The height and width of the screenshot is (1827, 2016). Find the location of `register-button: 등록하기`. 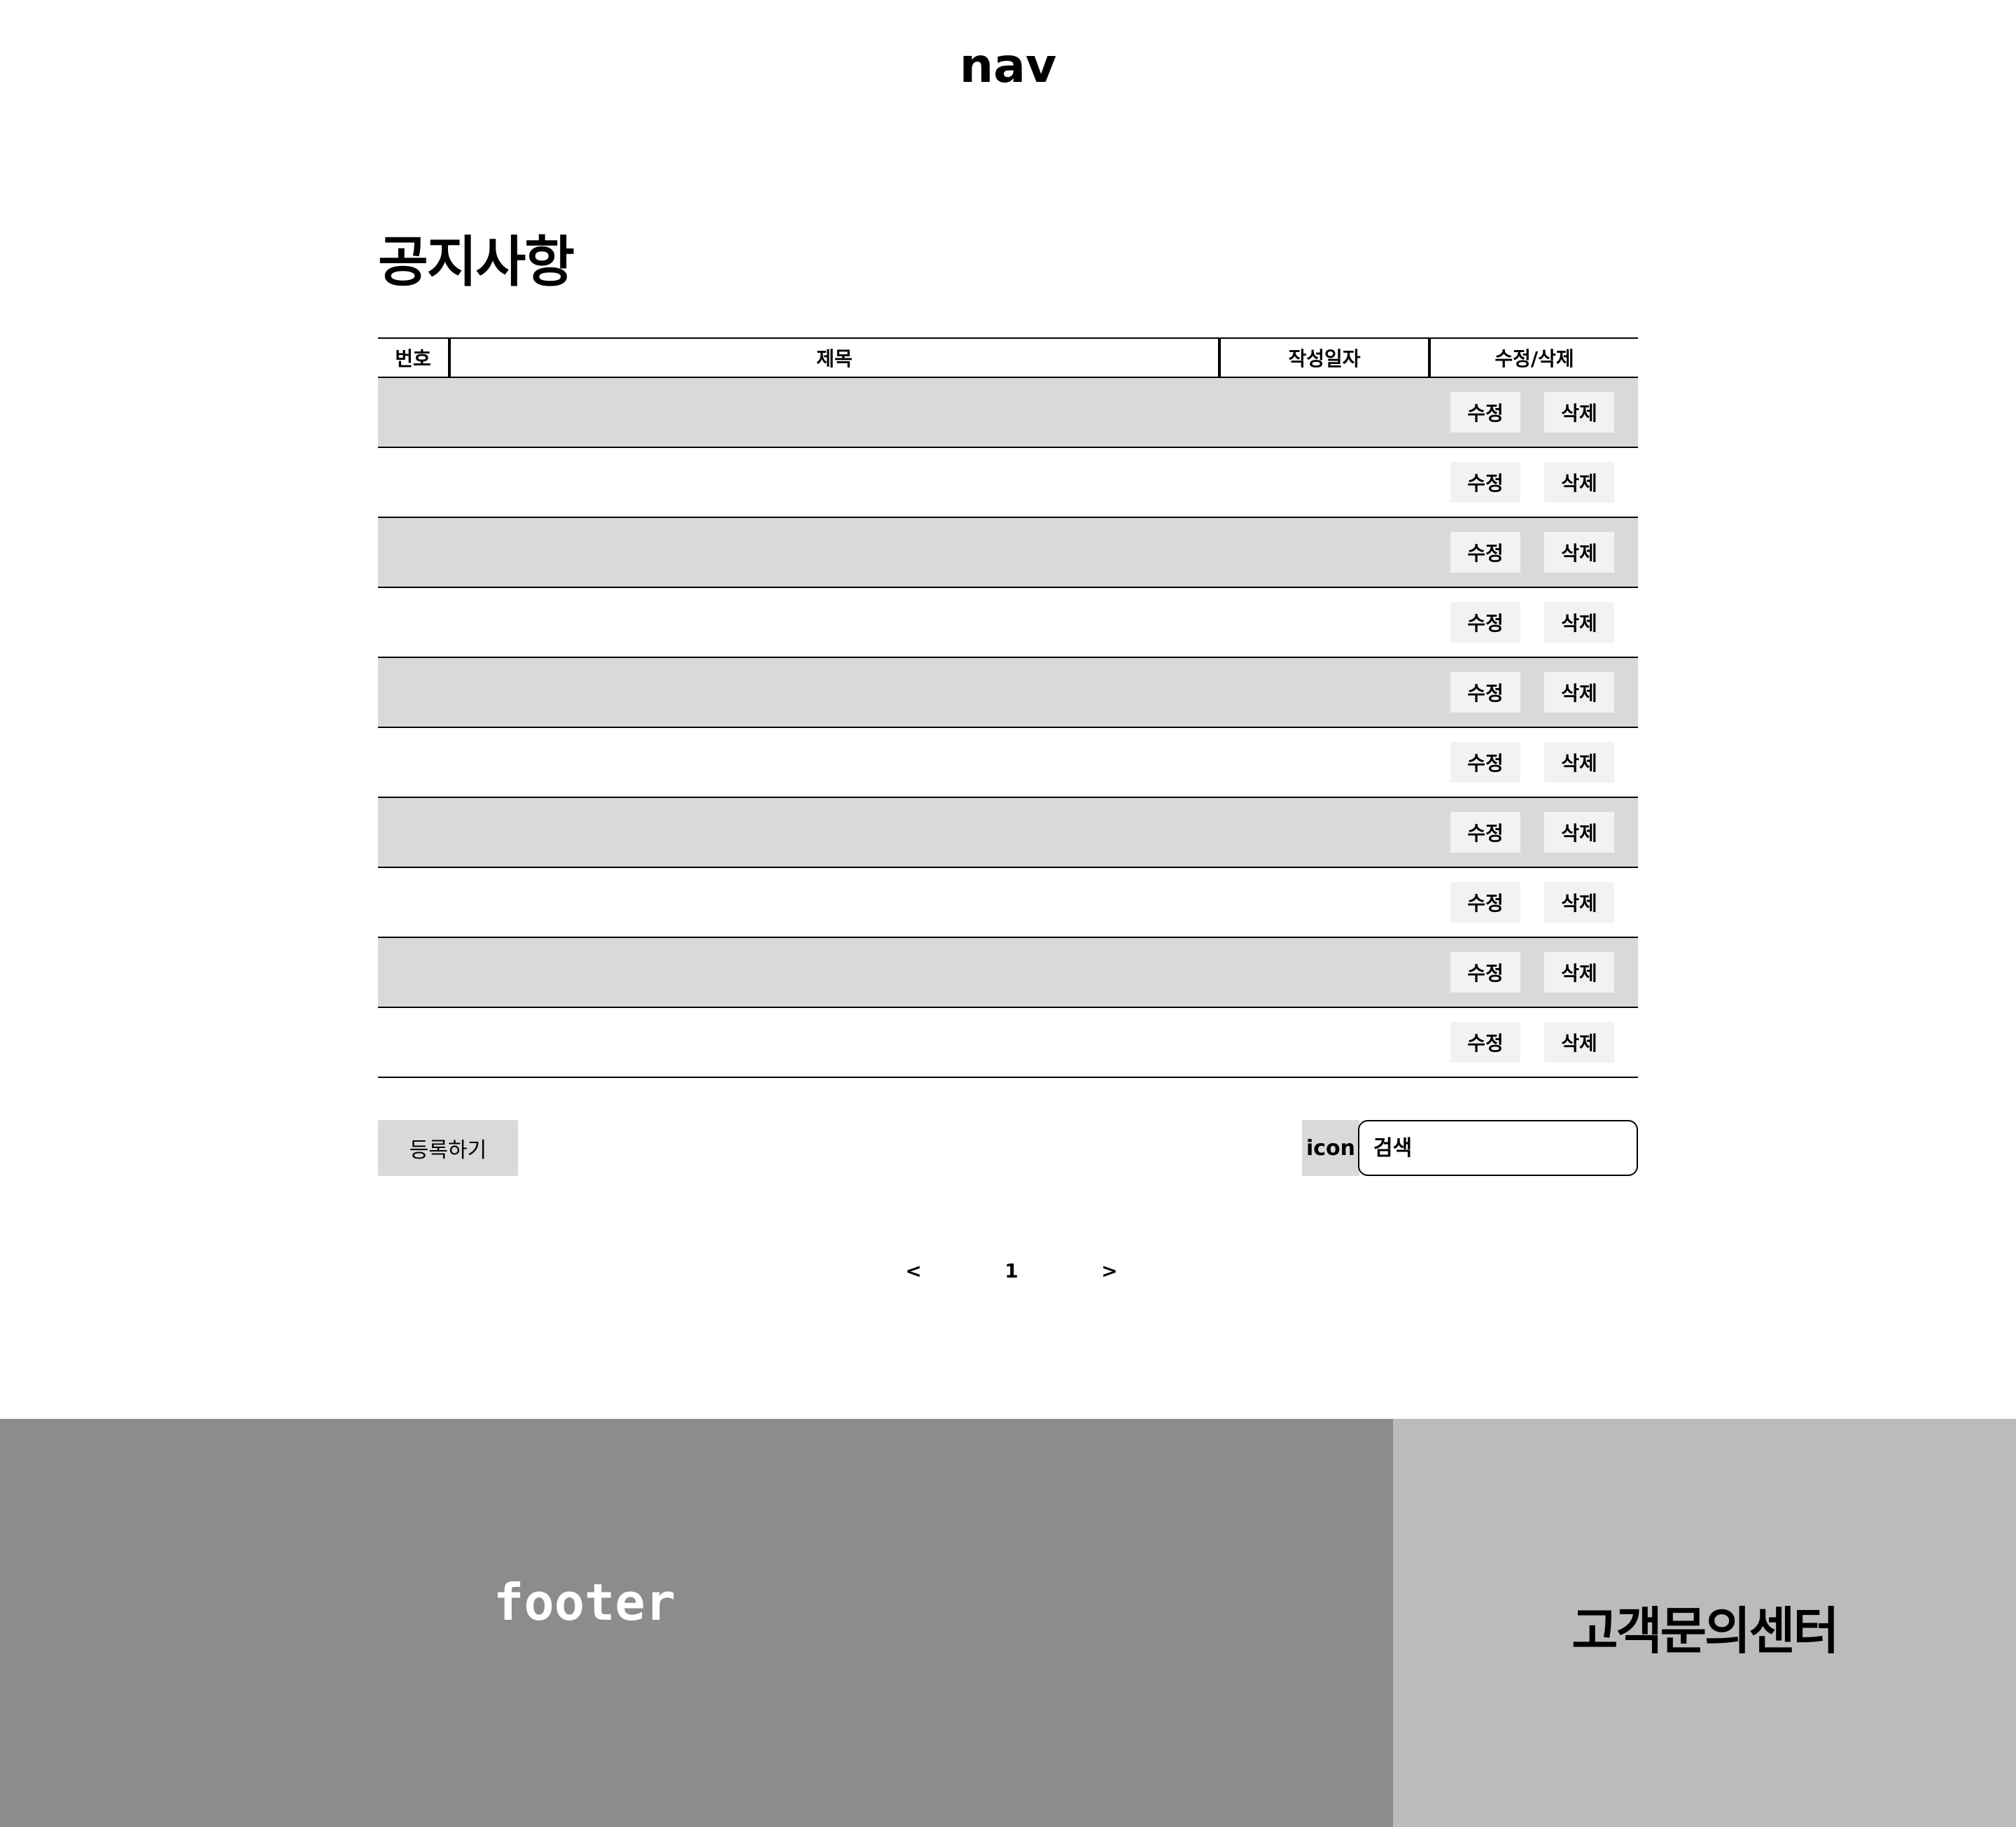

register-button: 등록하기 is located at coordinates (448, 1148).